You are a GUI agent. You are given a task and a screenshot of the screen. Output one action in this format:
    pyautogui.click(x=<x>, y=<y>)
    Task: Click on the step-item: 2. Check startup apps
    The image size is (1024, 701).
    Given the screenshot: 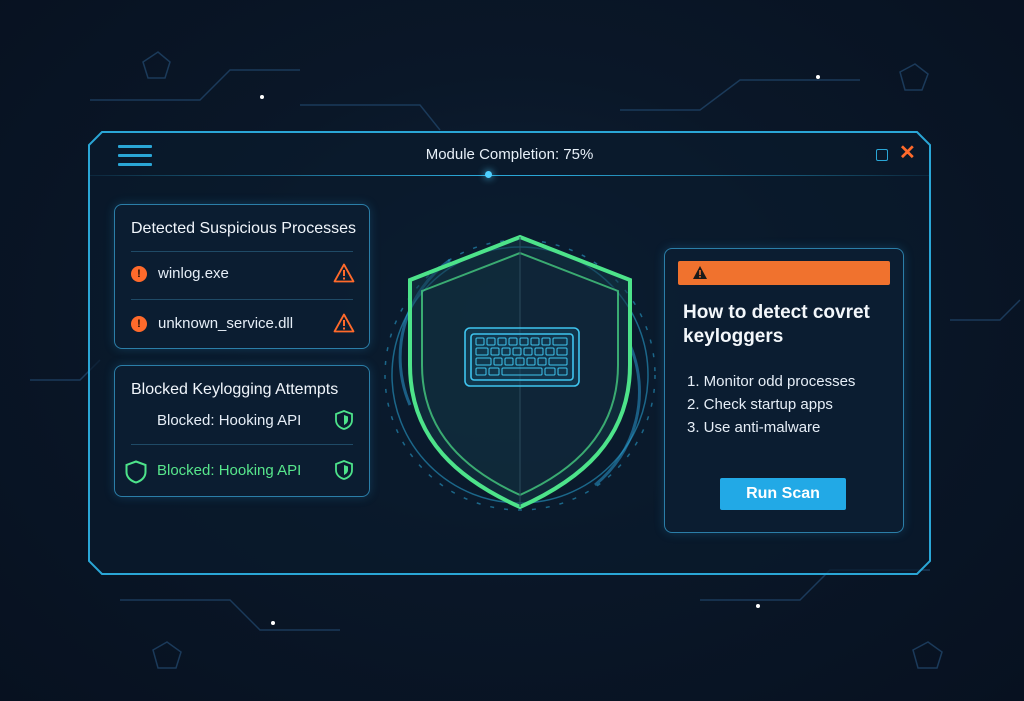 What is the action you would take?
    pyautogui.click(x=760, y=404)
    